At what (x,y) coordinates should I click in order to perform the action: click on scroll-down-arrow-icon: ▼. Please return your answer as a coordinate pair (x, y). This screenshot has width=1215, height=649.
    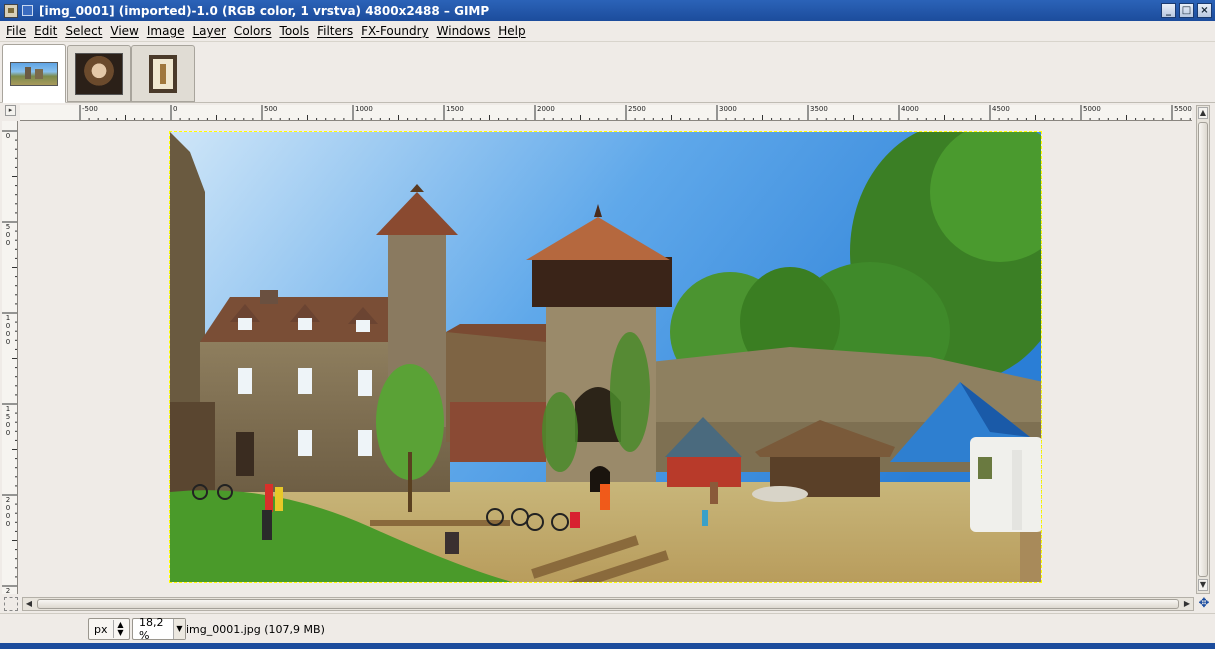
    Looking at the image, I should click on (1203, 585).